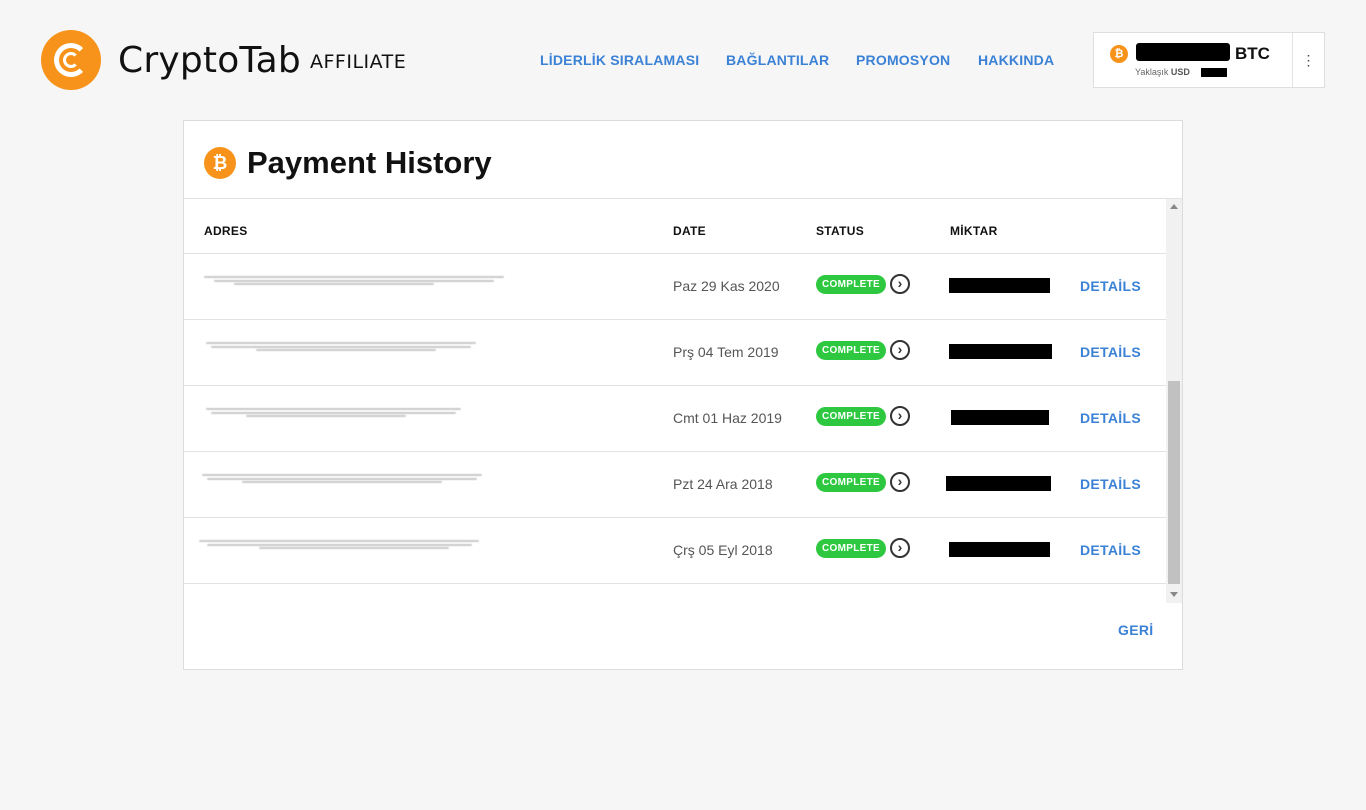  I want to click on card-header: ₿ Payment History, so click(348, 163).